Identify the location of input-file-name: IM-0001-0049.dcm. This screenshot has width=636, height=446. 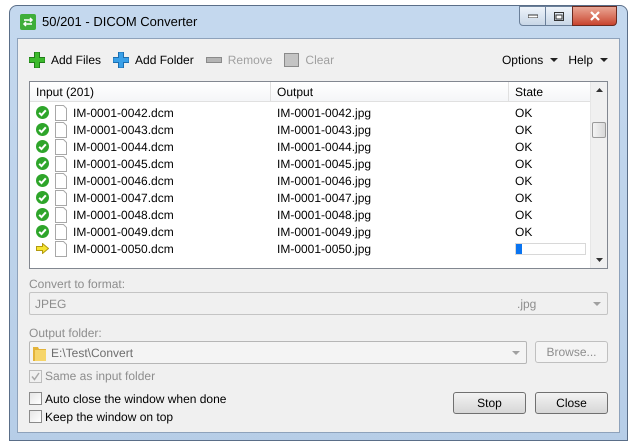
(123, 232).